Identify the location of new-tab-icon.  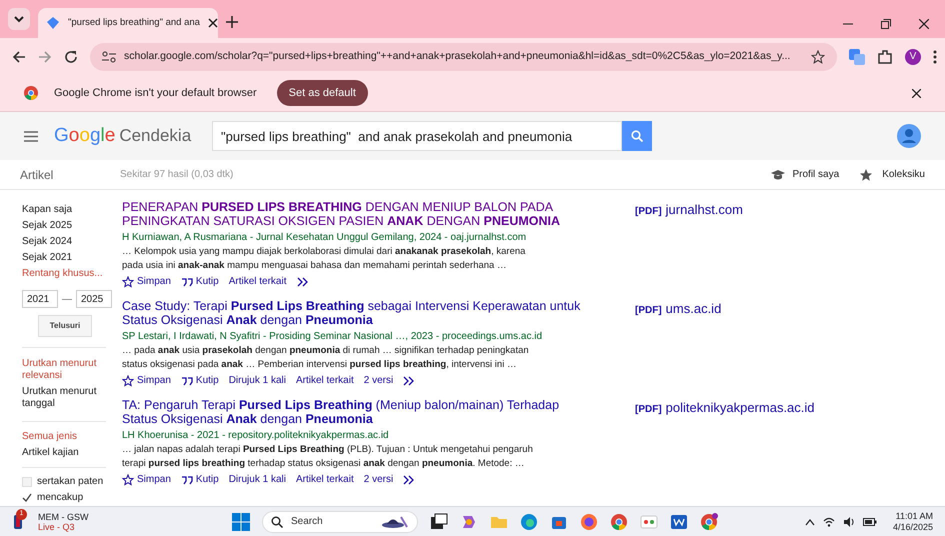
(232, 22).